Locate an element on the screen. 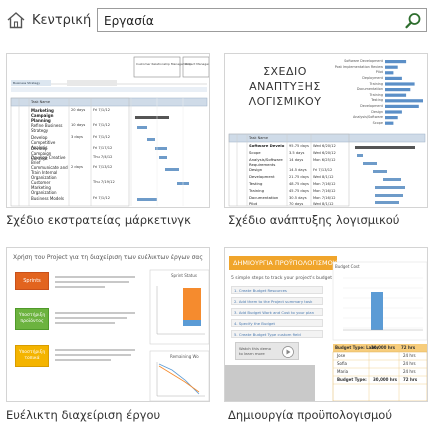 The width and height of the screenshot is (435, 427). budget-step: 3. Add Budget Work and Cost to your plan is located at coordinates (277, 312).